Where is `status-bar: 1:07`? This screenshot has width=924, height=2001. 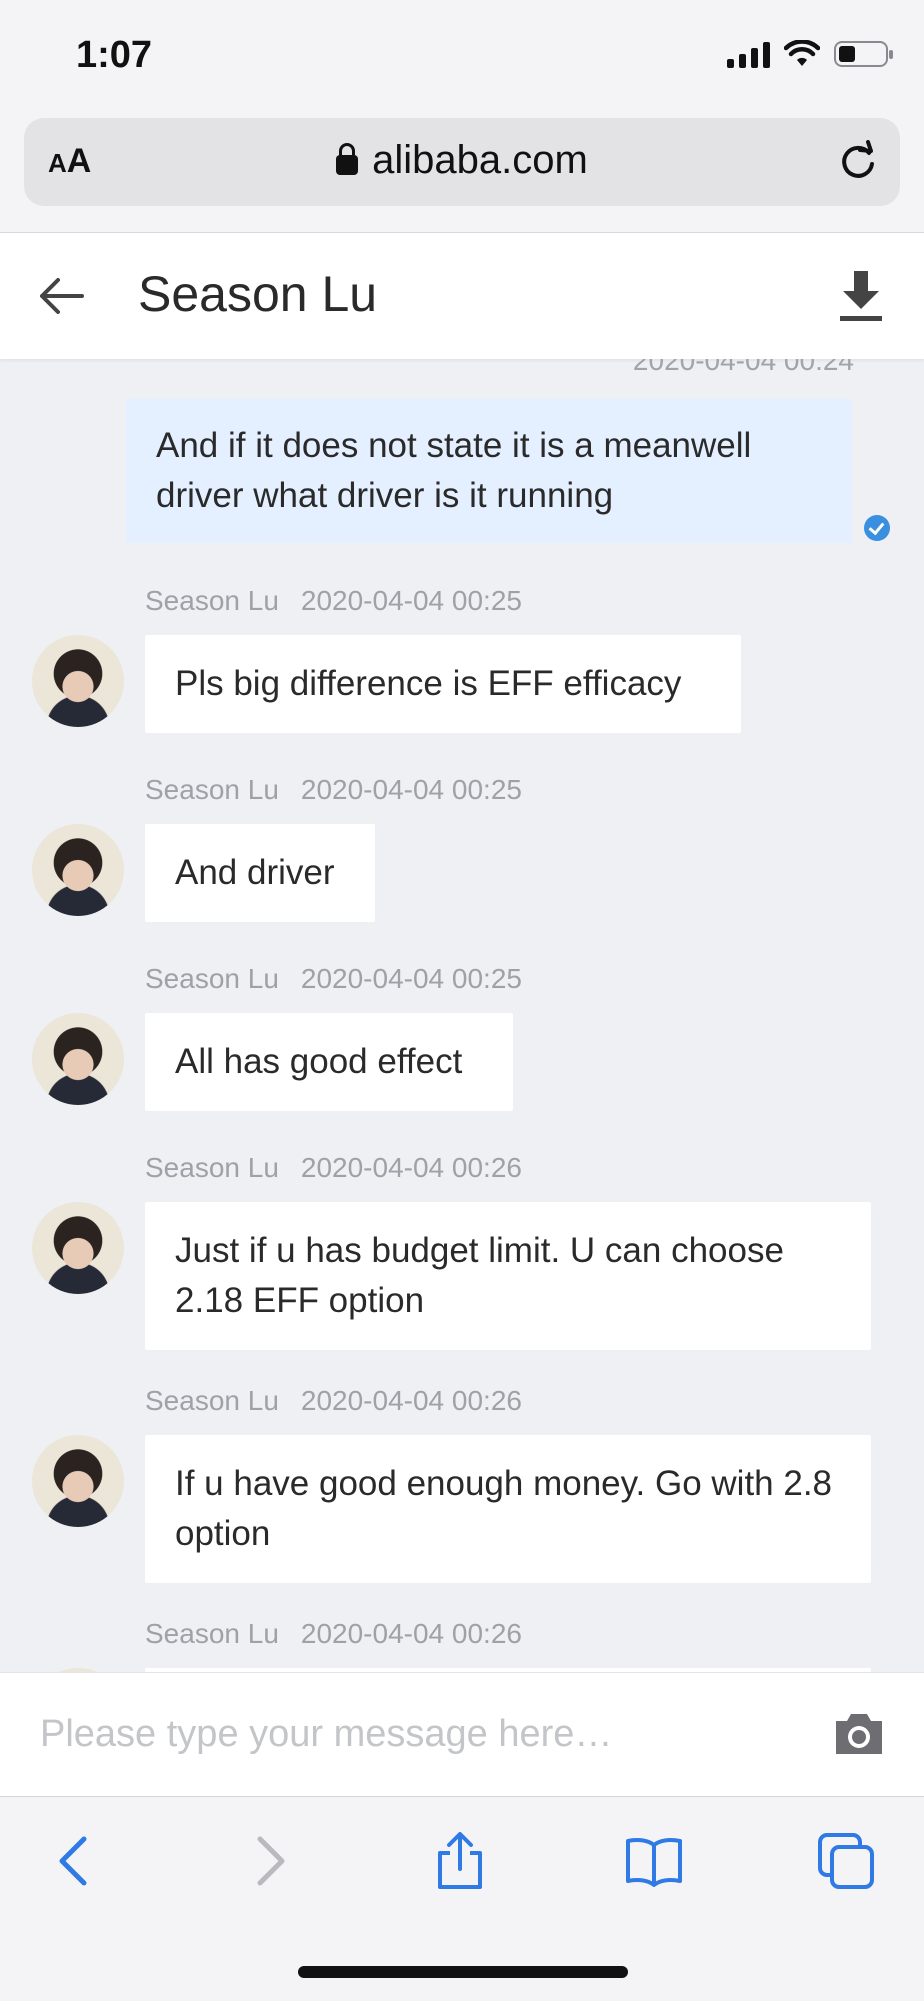 status-bar: 1:07 is located at coordinates (462, 56).